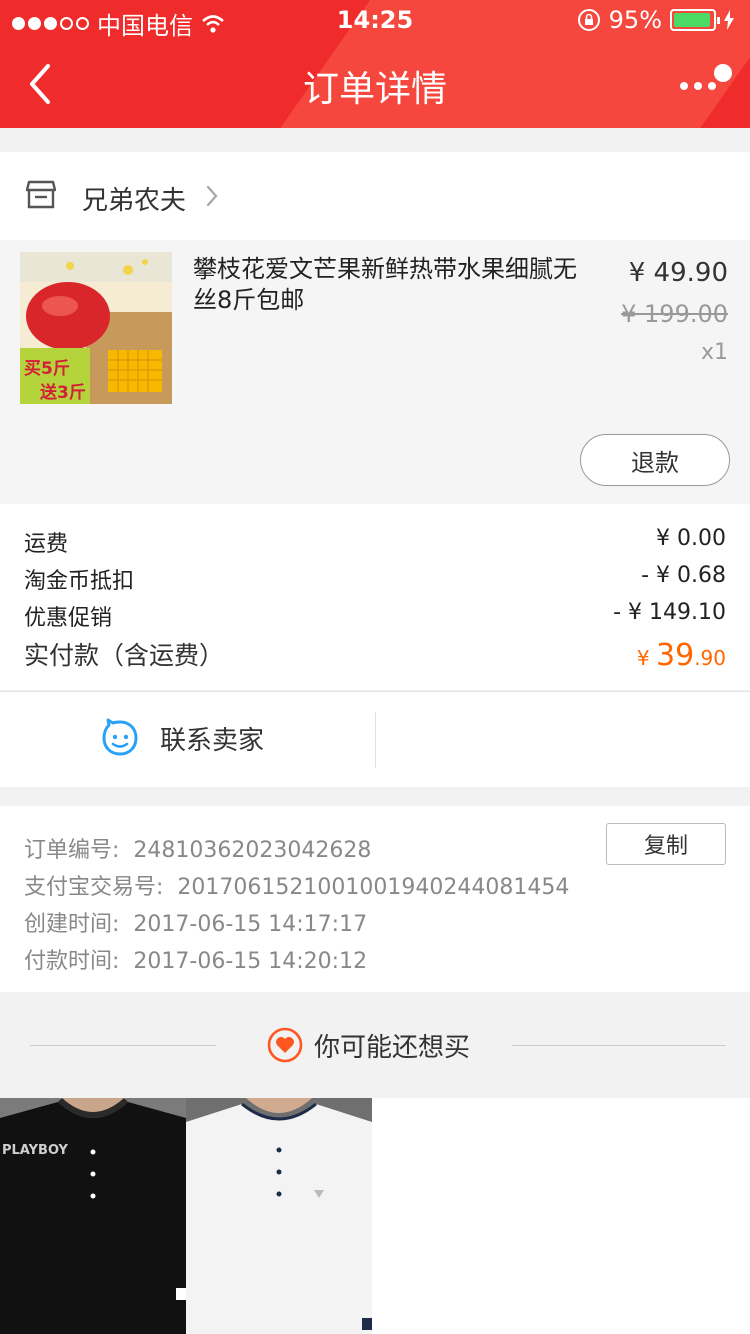 This screenshot has width=750, height=1334. What do you see at coordinates (635, 20) in the screenshot?
I see `battery-percent: 95%` at bounding box center [635, 20].